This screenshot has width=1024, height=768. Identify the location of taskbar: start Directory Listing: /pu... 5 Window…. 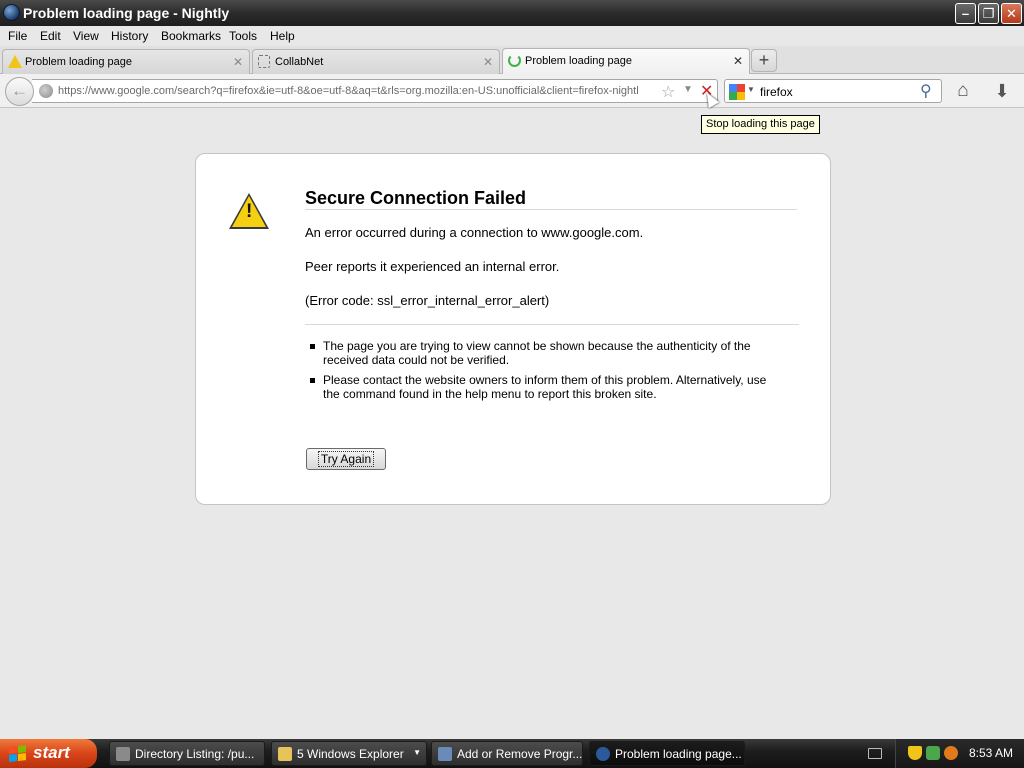
(512, 753).